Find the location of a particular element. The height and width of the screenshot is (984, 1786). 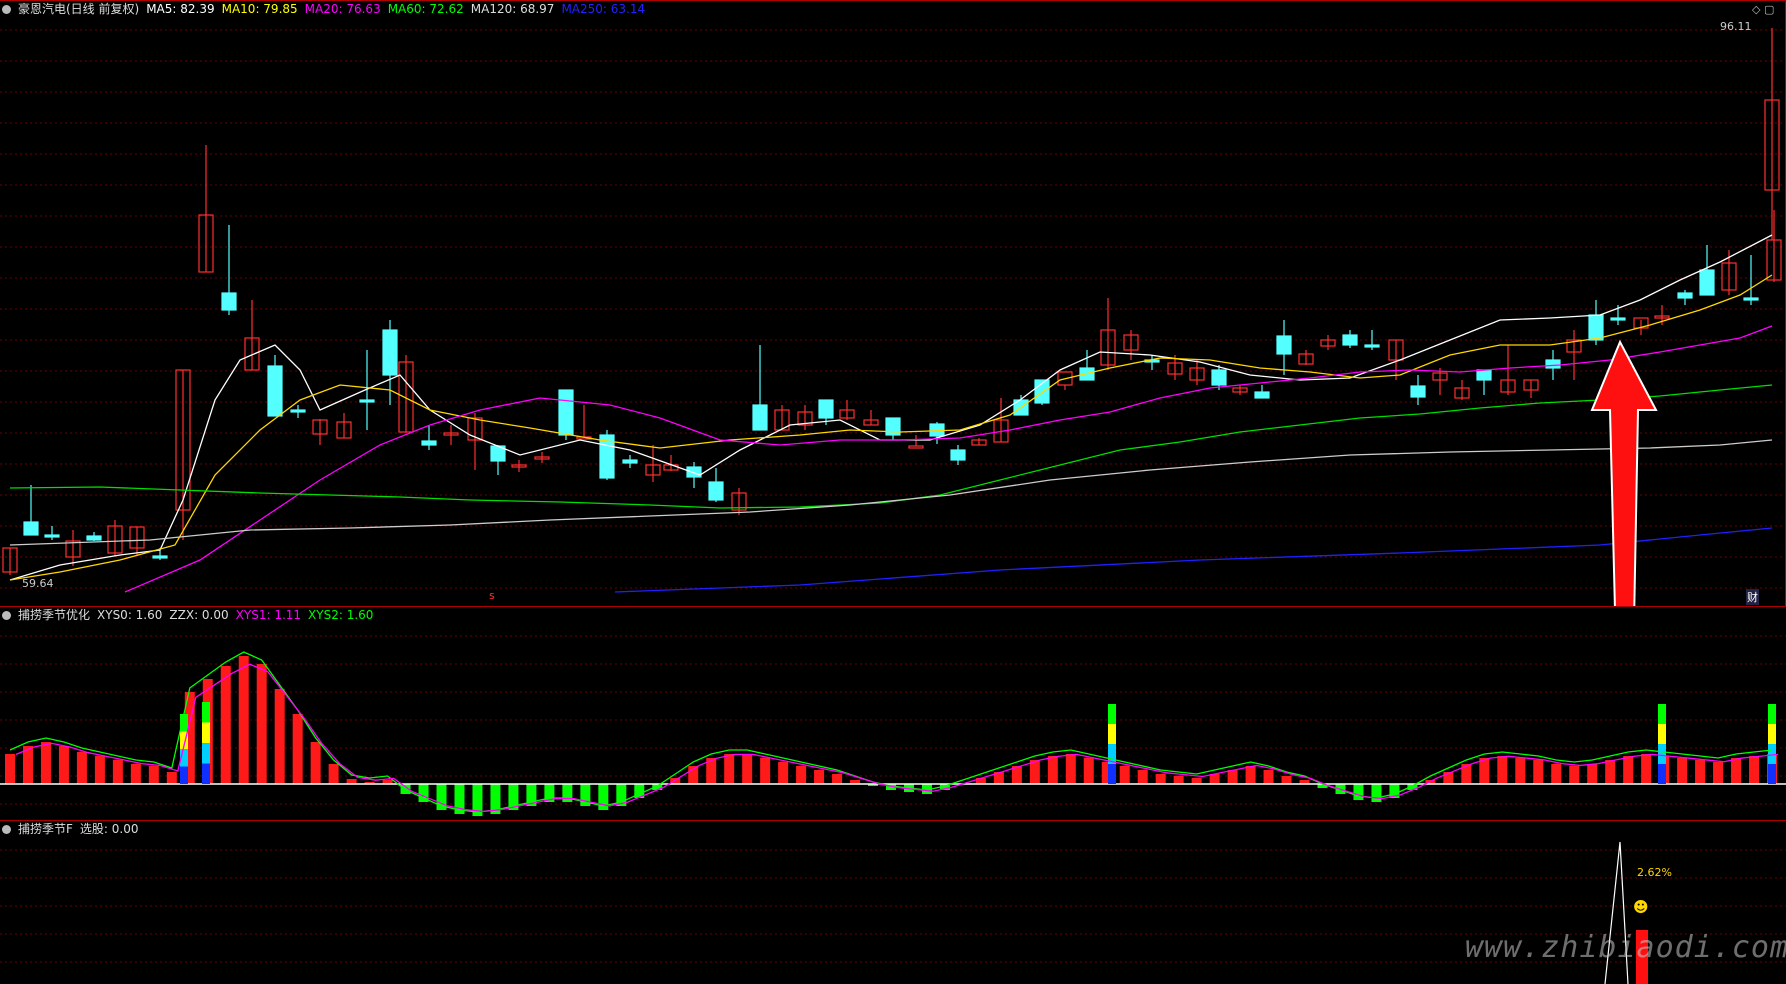

legend-item: MA5: 82.39 is located at coordinates (180, 9).